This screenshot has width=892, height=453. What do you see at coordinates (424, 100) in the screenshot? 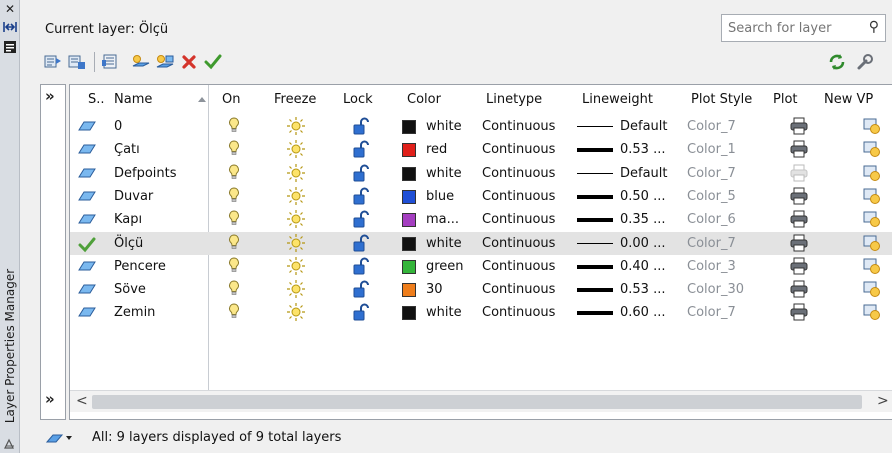
I see `col-color: Color` at bounding box center [424, 100].